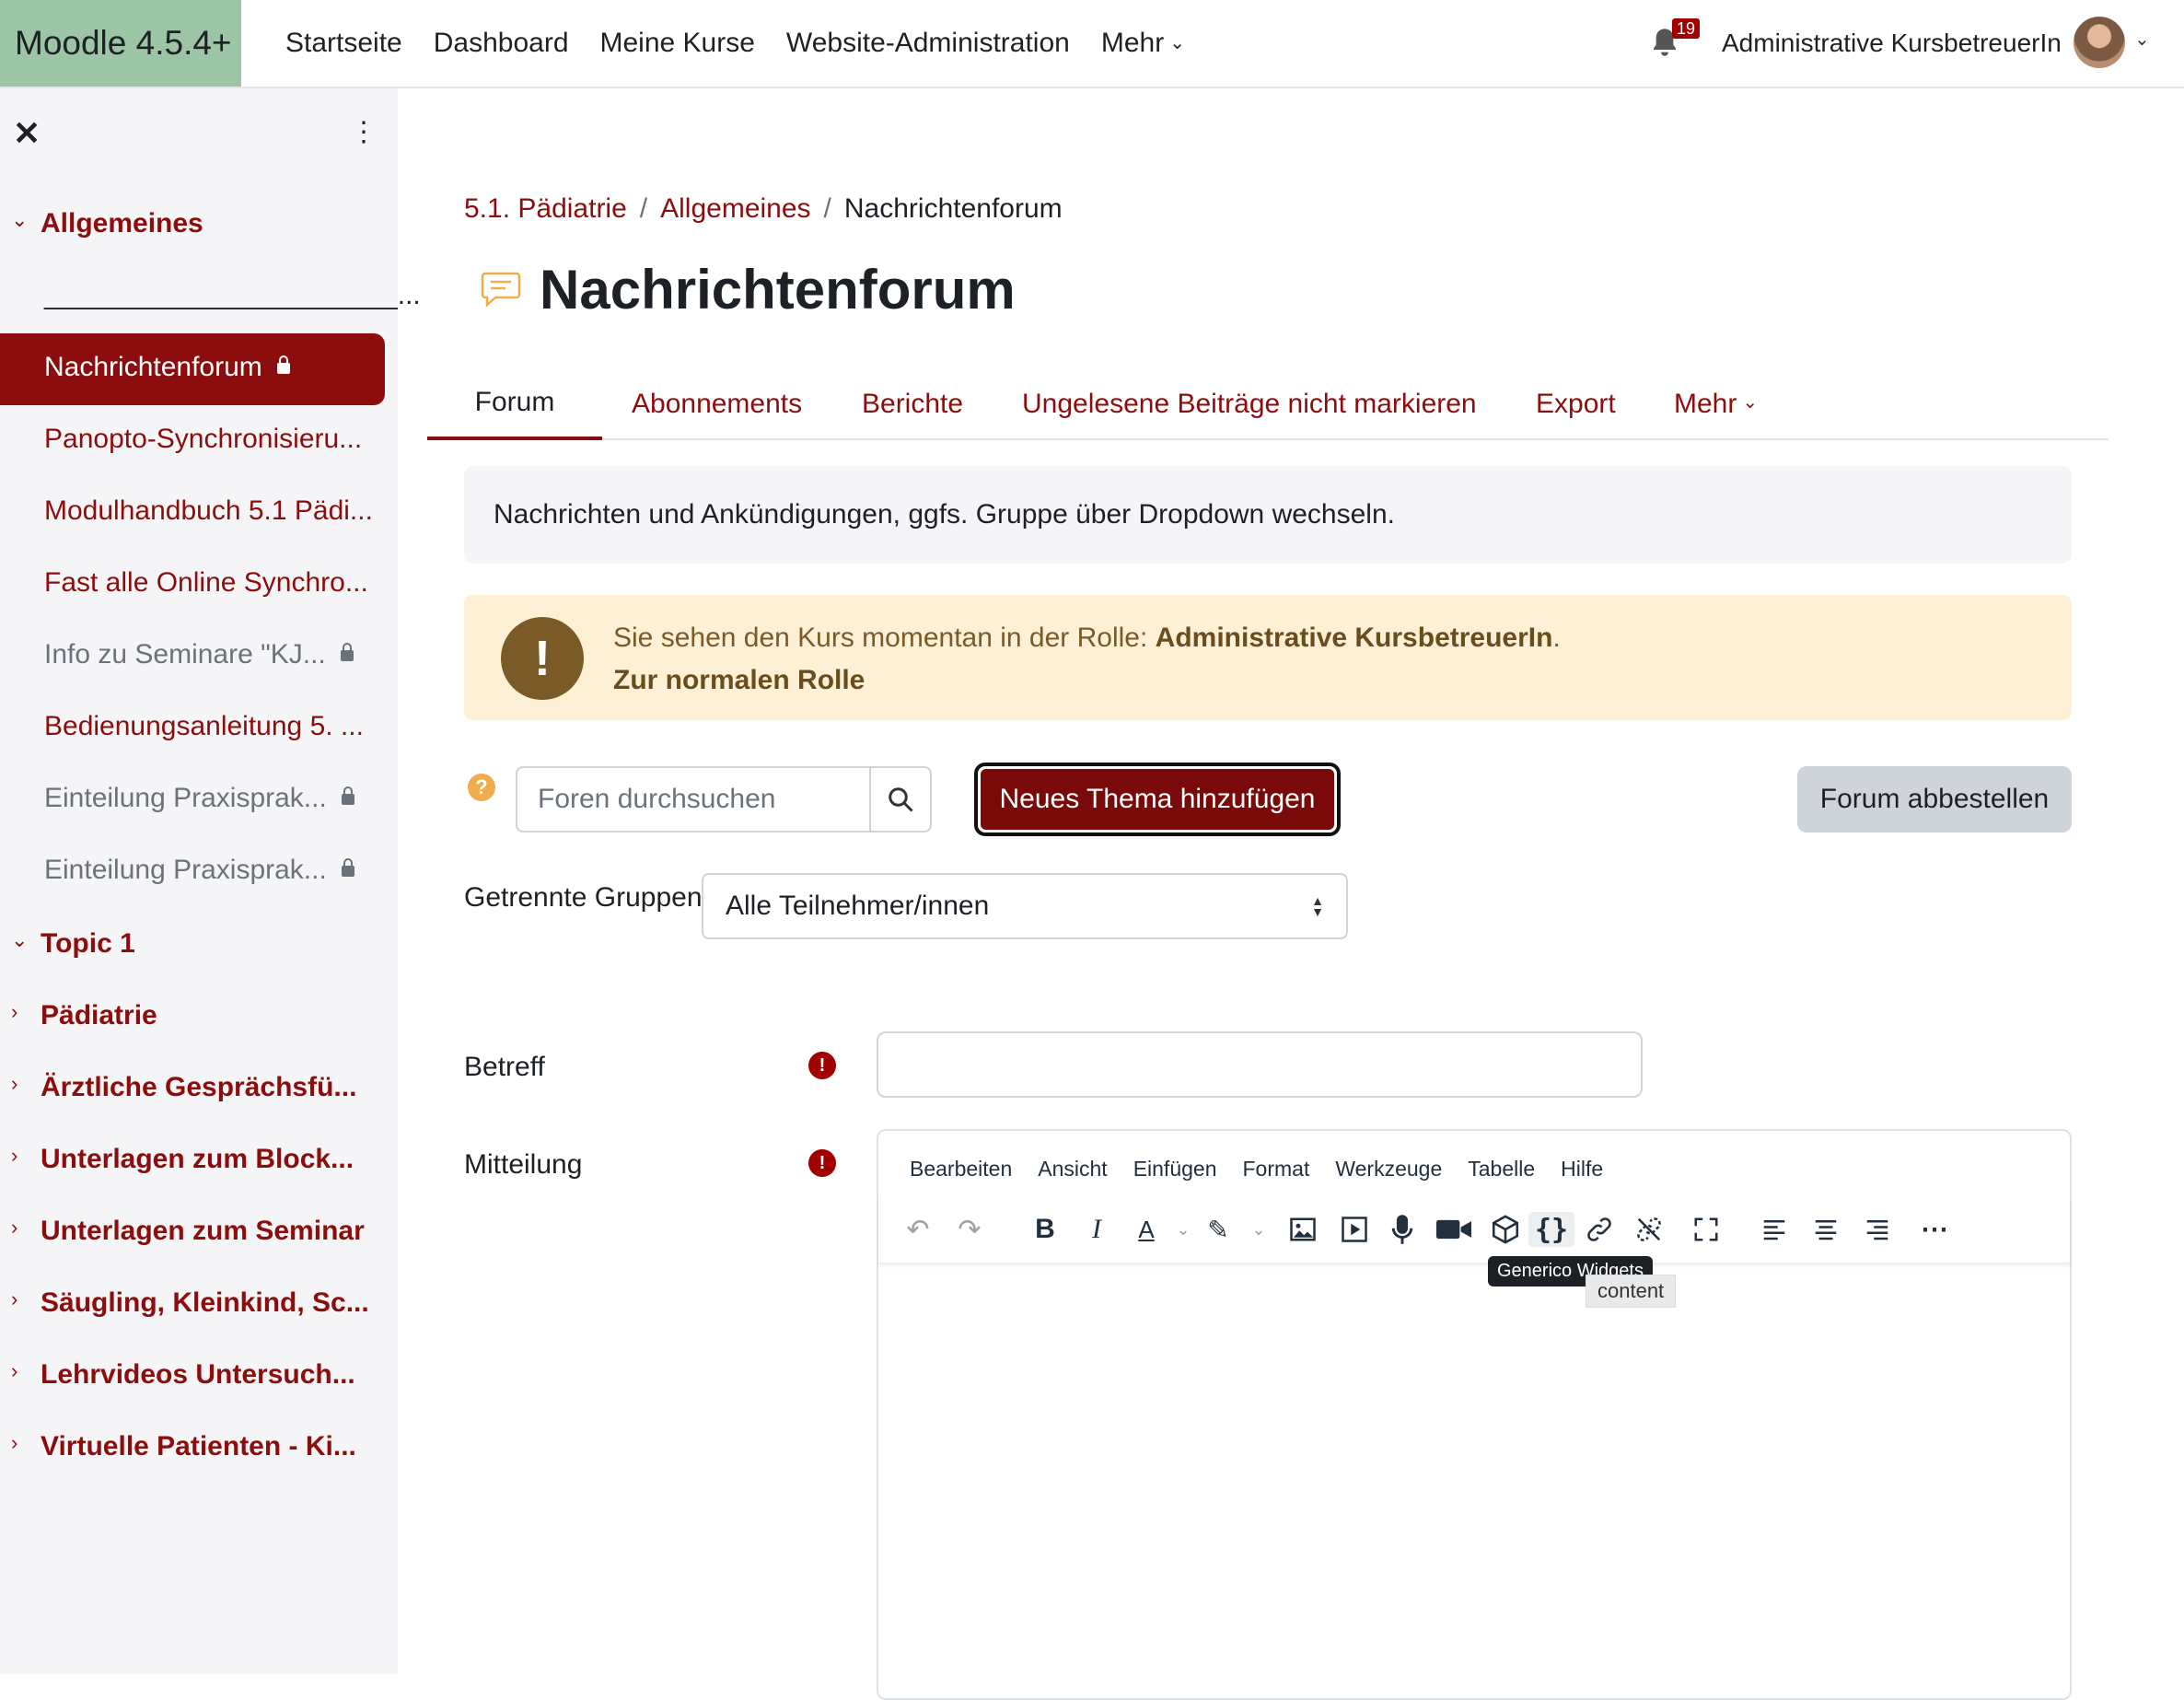 The height and width of the screenshot is (1700, 2184). I want to click on sidebar-section-unterlagen-seminar: Unterlagen zum Seminar, so click(203, 1231).